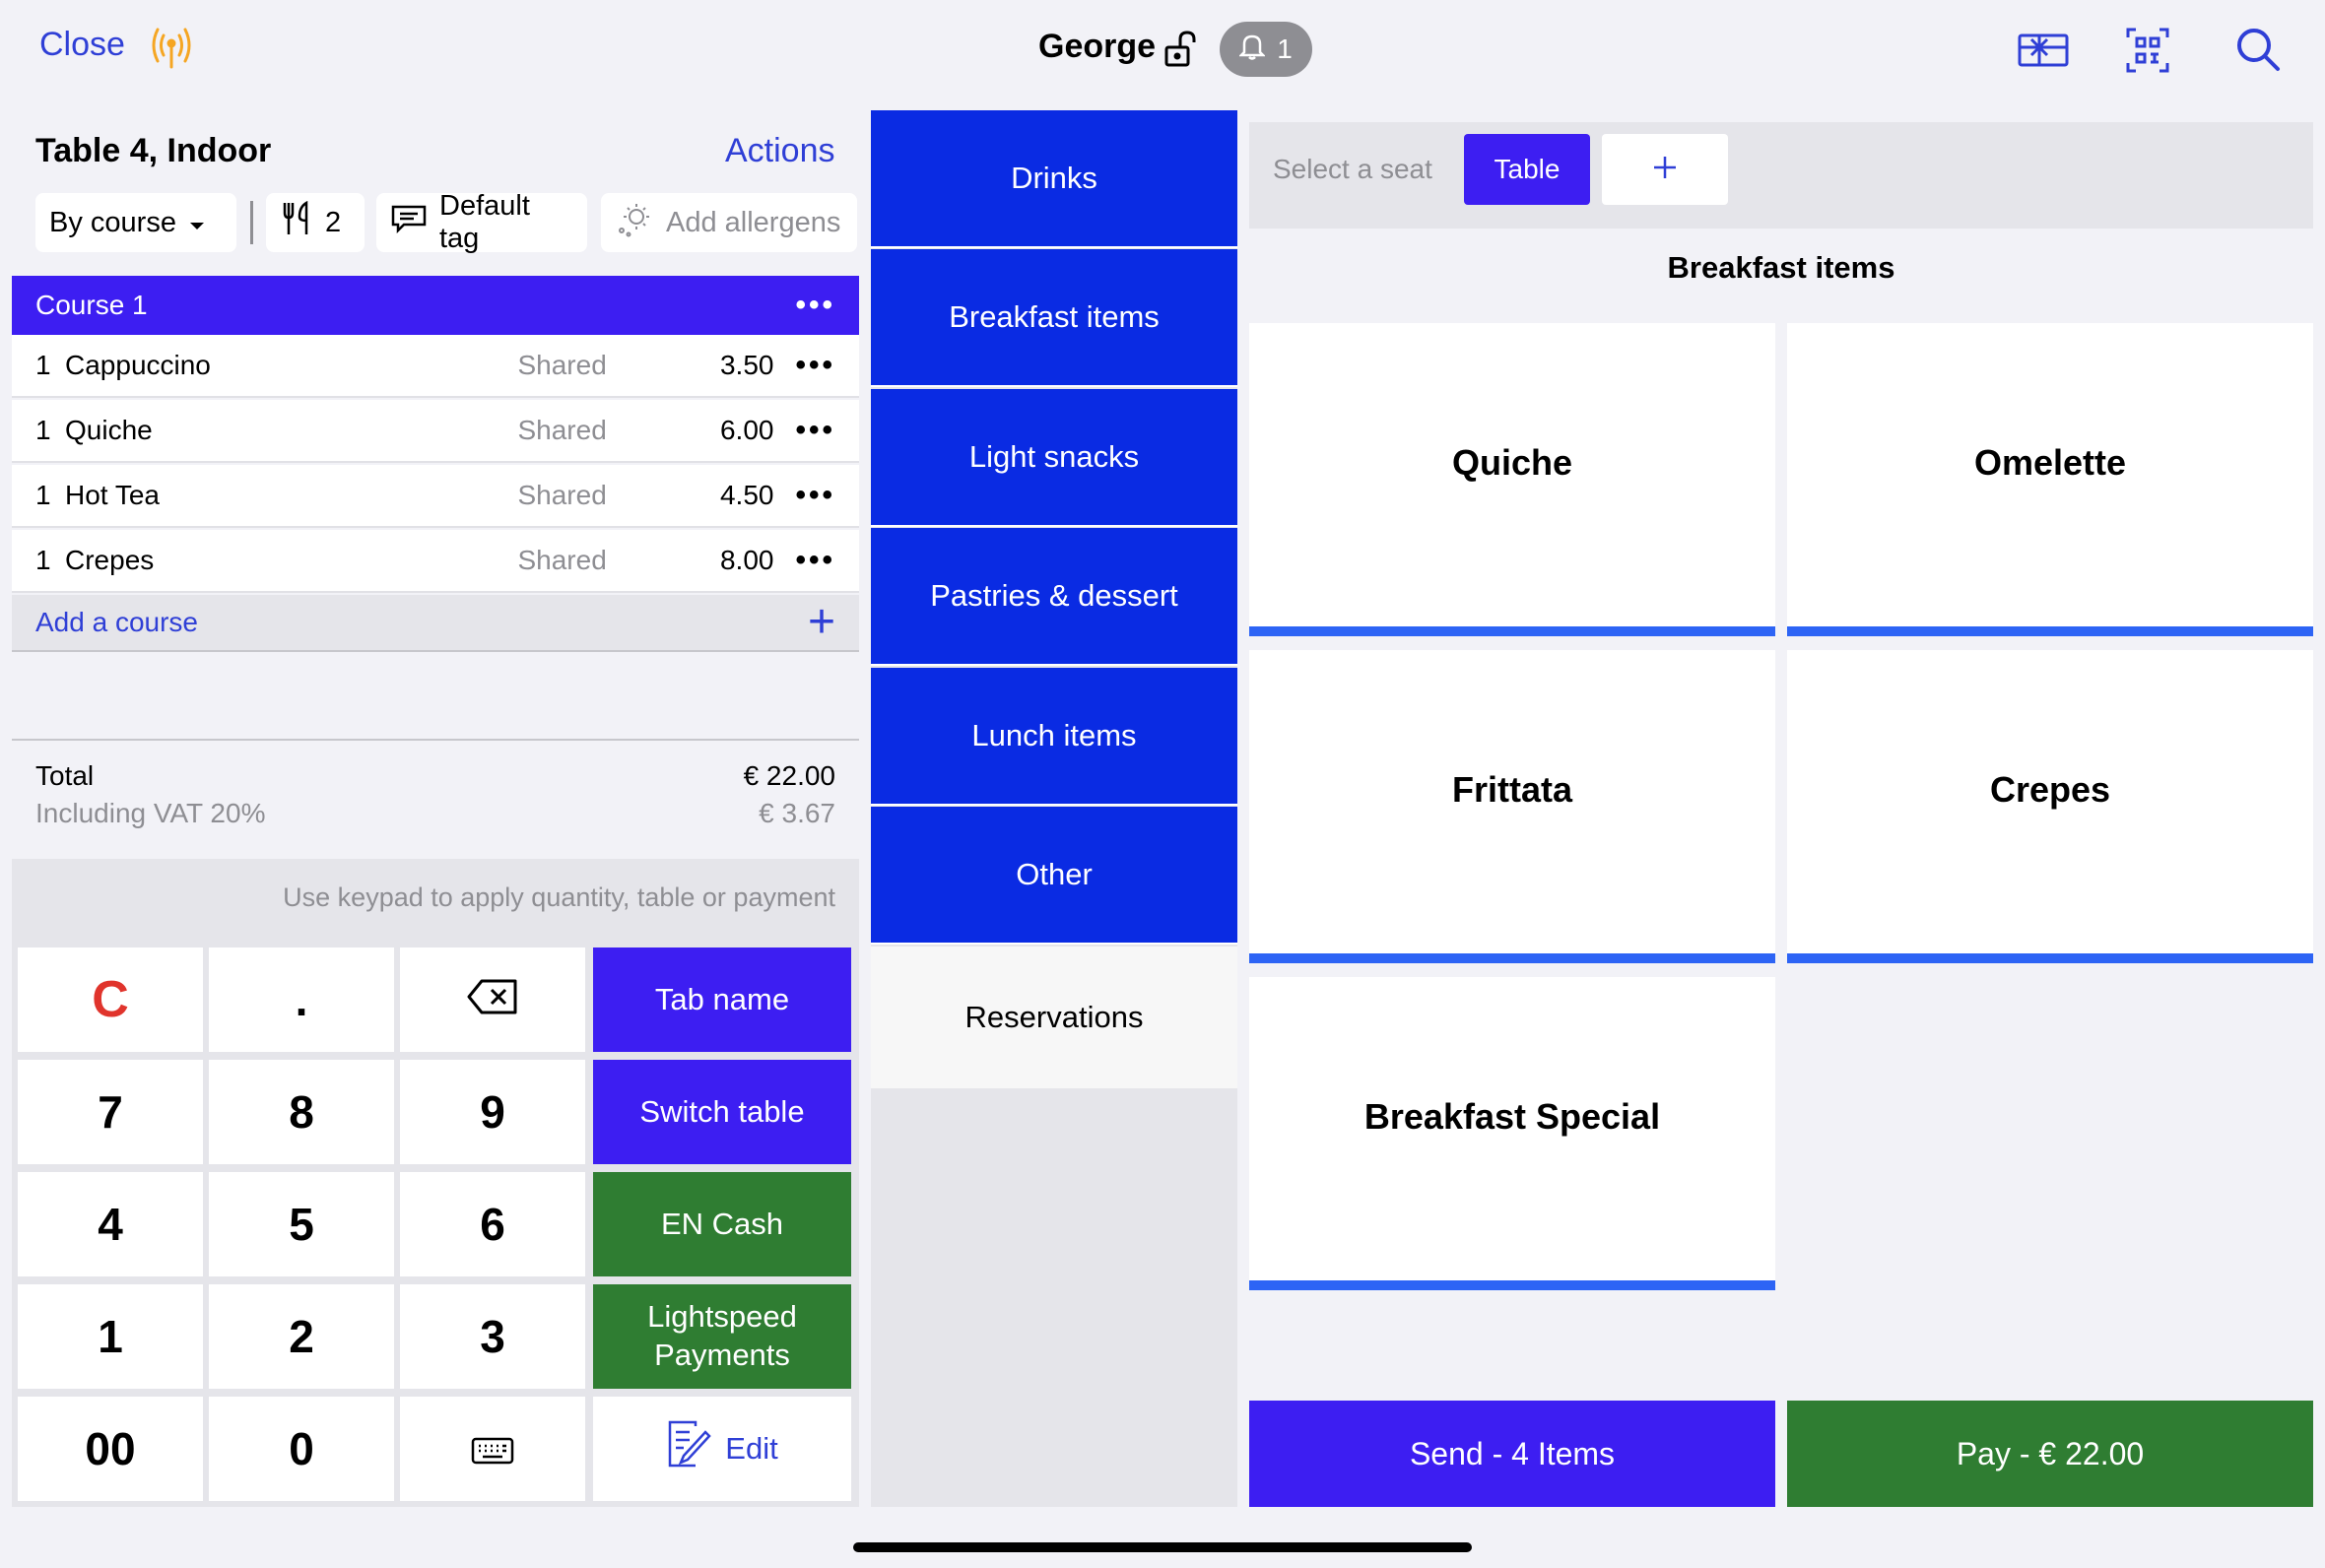 The width and height of the screenshot is (2325, 1568). Describe the element at coordinates (111, 1000) in the screenshot. I see `key-clear: C` at that location.